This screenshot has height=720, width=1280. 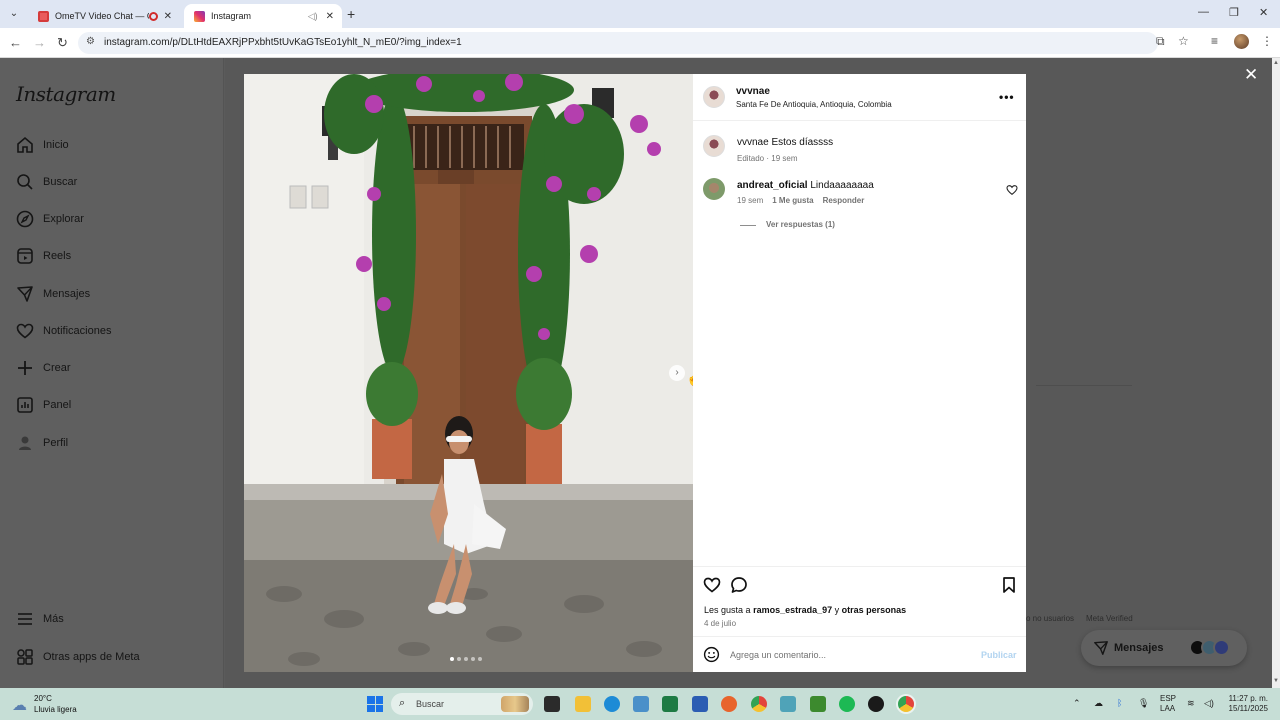 What do you see at coordinates (753, 91) in the screenshot?
I see `author-username: vvvnae` at bounding box center [753, 91].